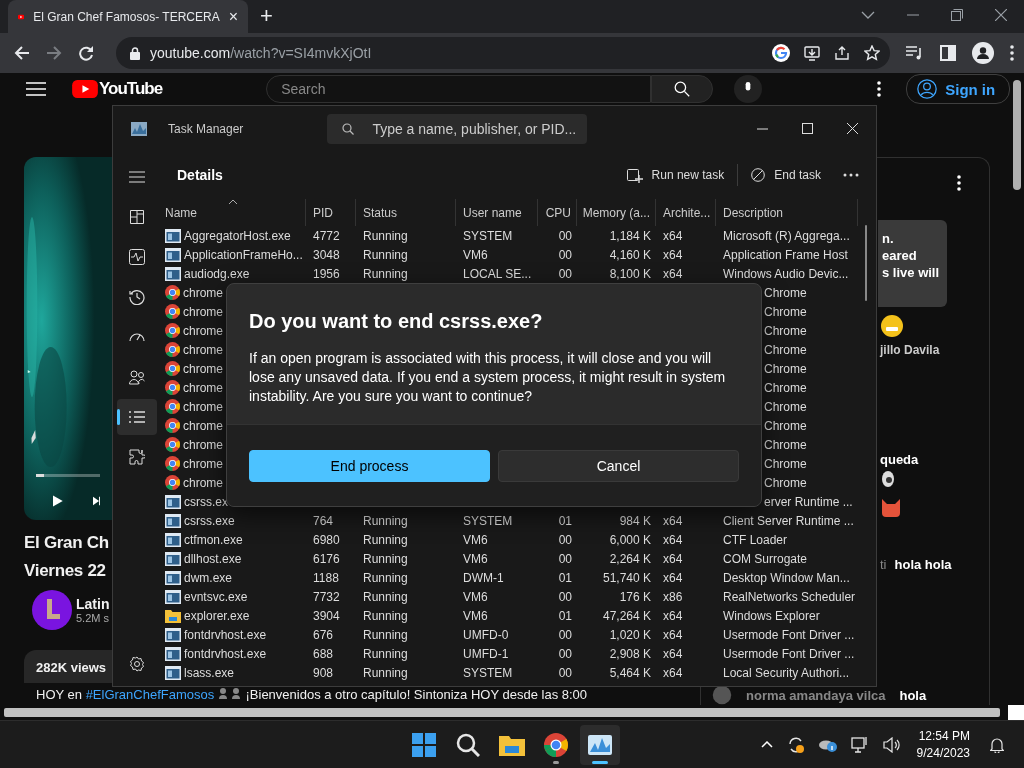 Image resolution: width=1024 pixels, height=768 pixels. What do you see at coordinates (52, 610) in the screenshot?
I see `channel-avatar-icon` at bounding box center [52, 610].